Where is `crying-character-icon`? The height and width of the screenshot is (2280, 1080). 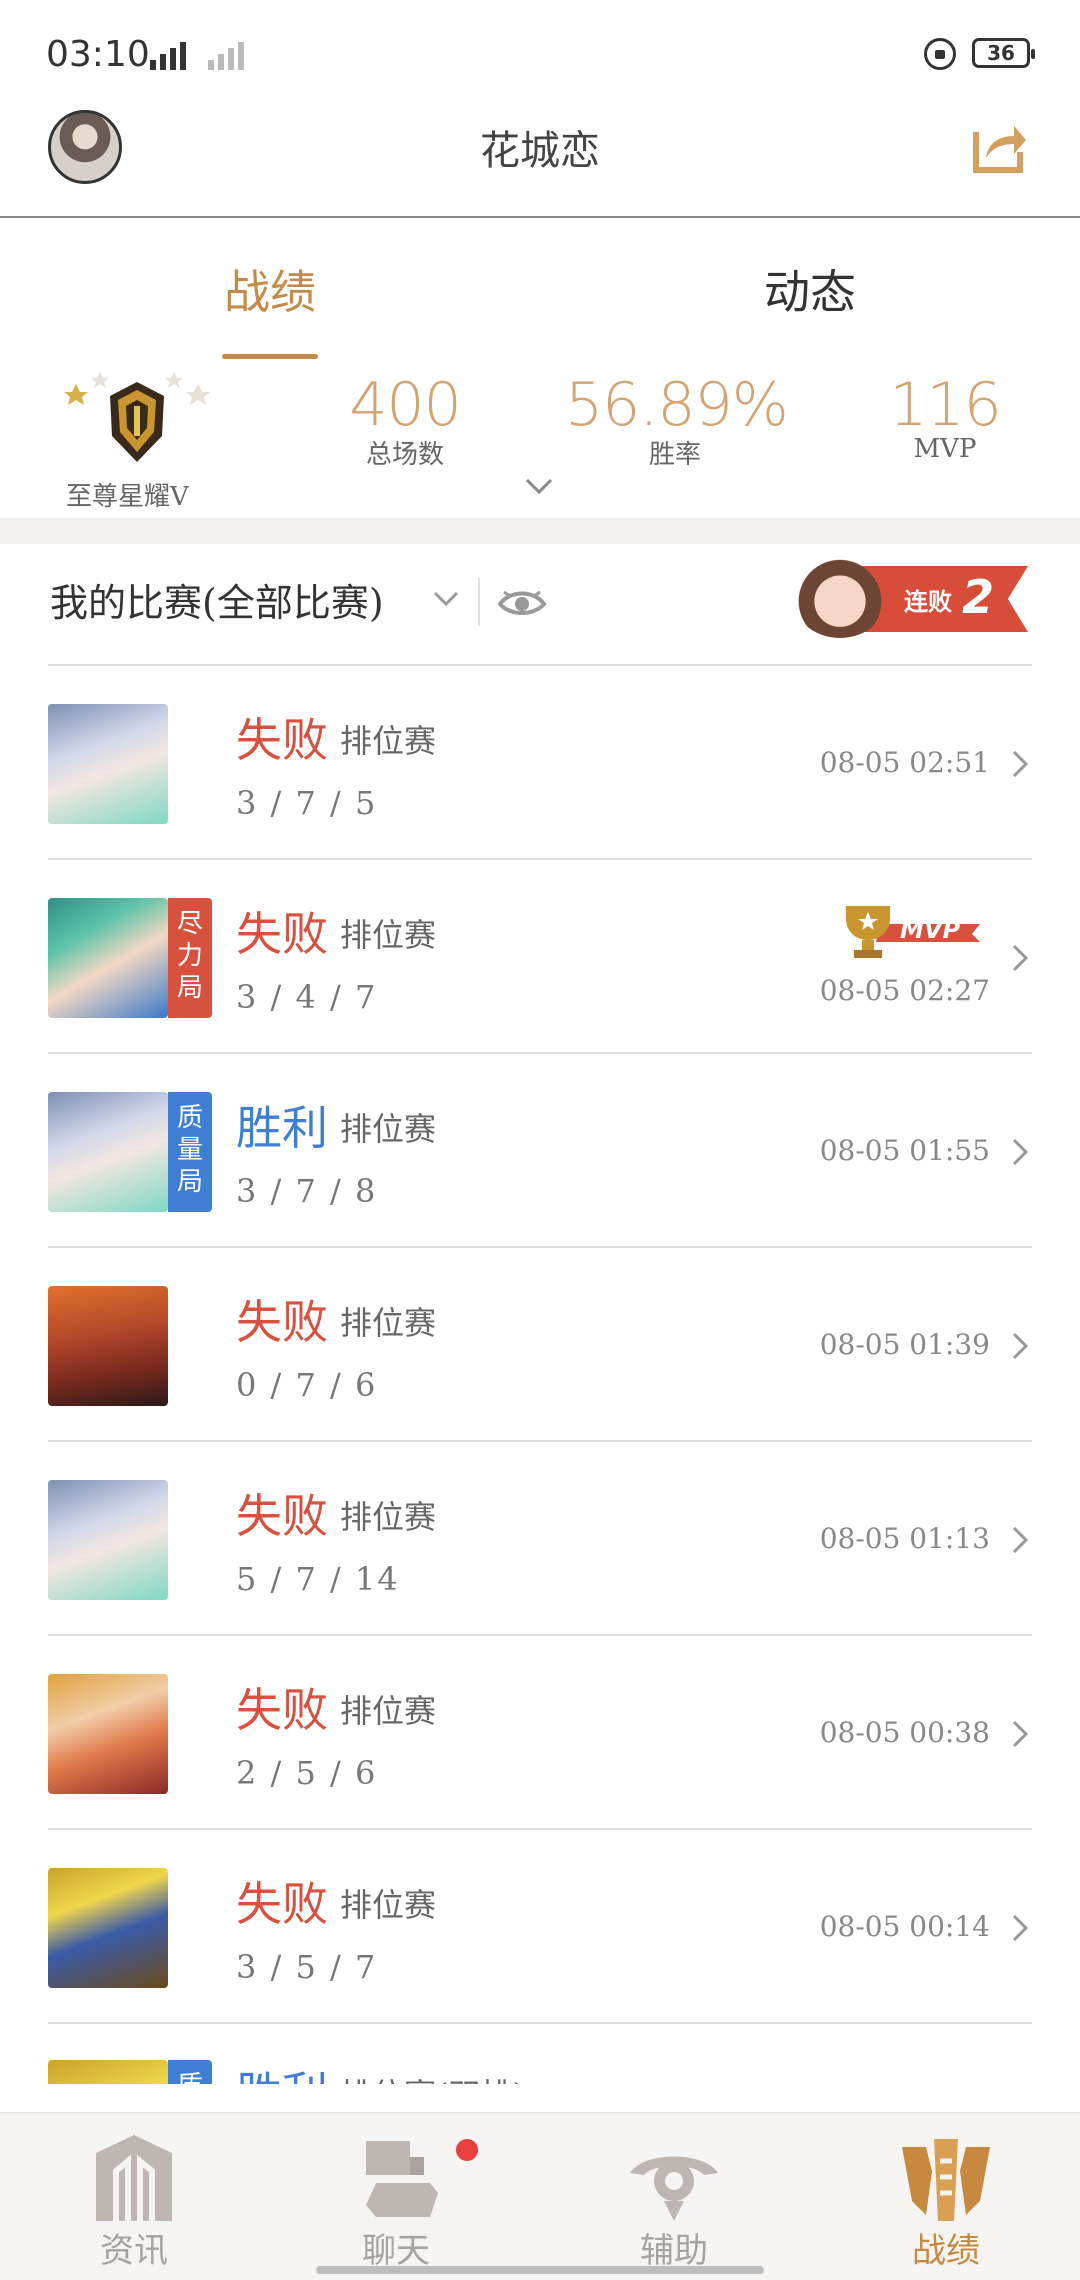
crying-character-icon is located at coordinates (840, 592).